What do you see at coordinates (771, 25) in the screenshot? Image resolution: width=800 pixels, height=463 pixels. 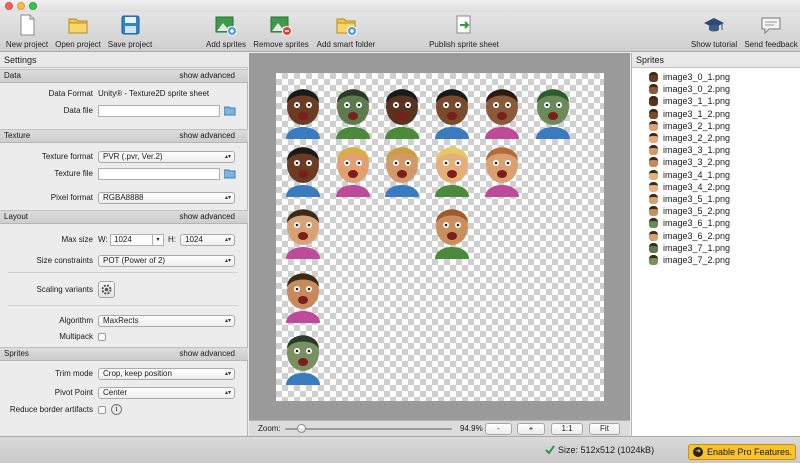 I see `speech-bubble-icon` at bounding box center [771, 25].